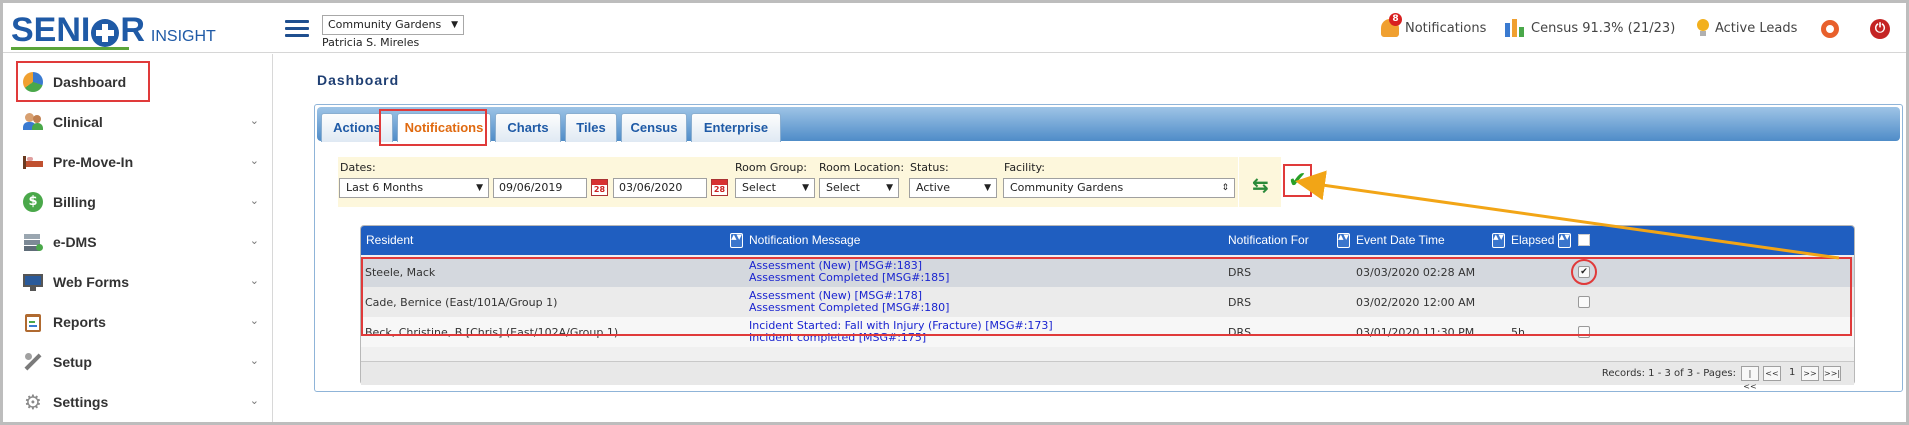 This screenshot has width=1909, height=425. What do you see at coordinates (1668, 373) in the screenshot?
I see `records-summary: Records: 1 - 3 of 3 - Pages:` at bounding box center [1668, 373].